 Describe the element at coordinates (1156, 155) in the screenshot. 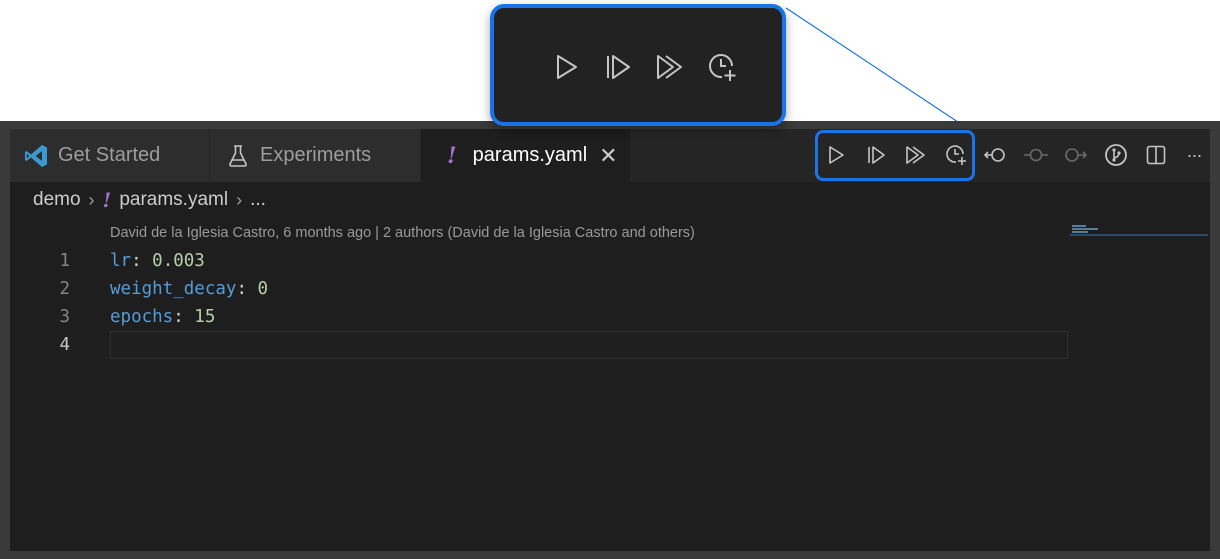

I see `split-editor-icon` at that location.